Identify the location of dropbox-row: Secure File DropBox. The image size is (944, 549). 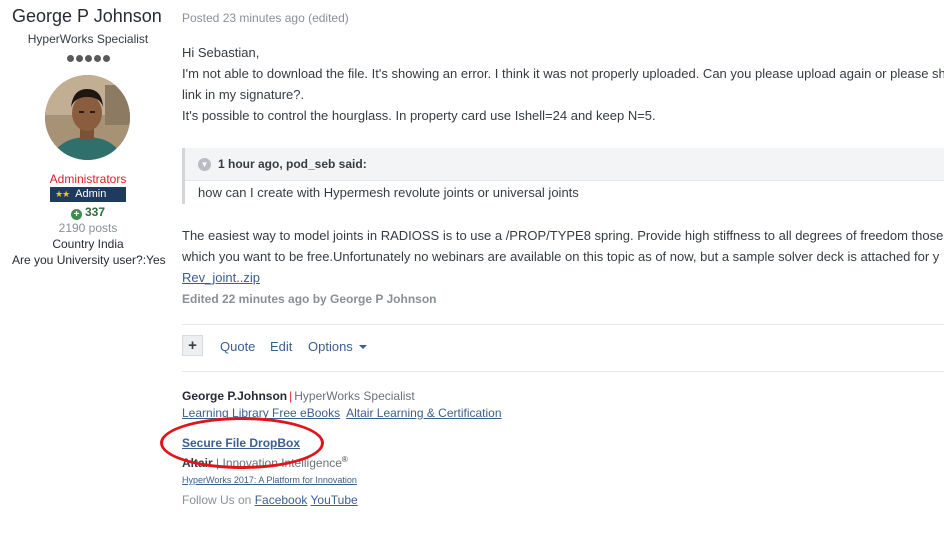
(241, 443).